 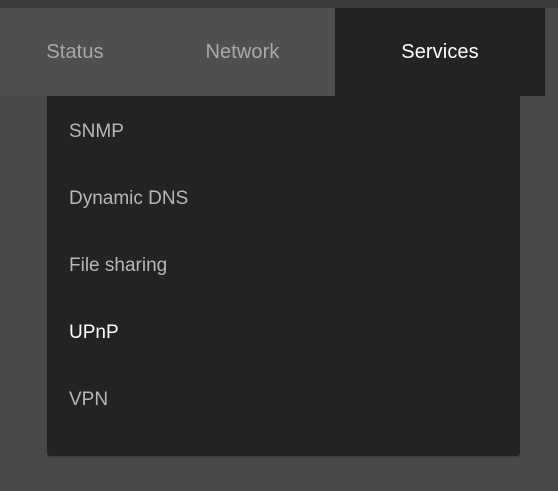 I want to click on menu-item-vpn: VPN, so click(x=283, y=399).